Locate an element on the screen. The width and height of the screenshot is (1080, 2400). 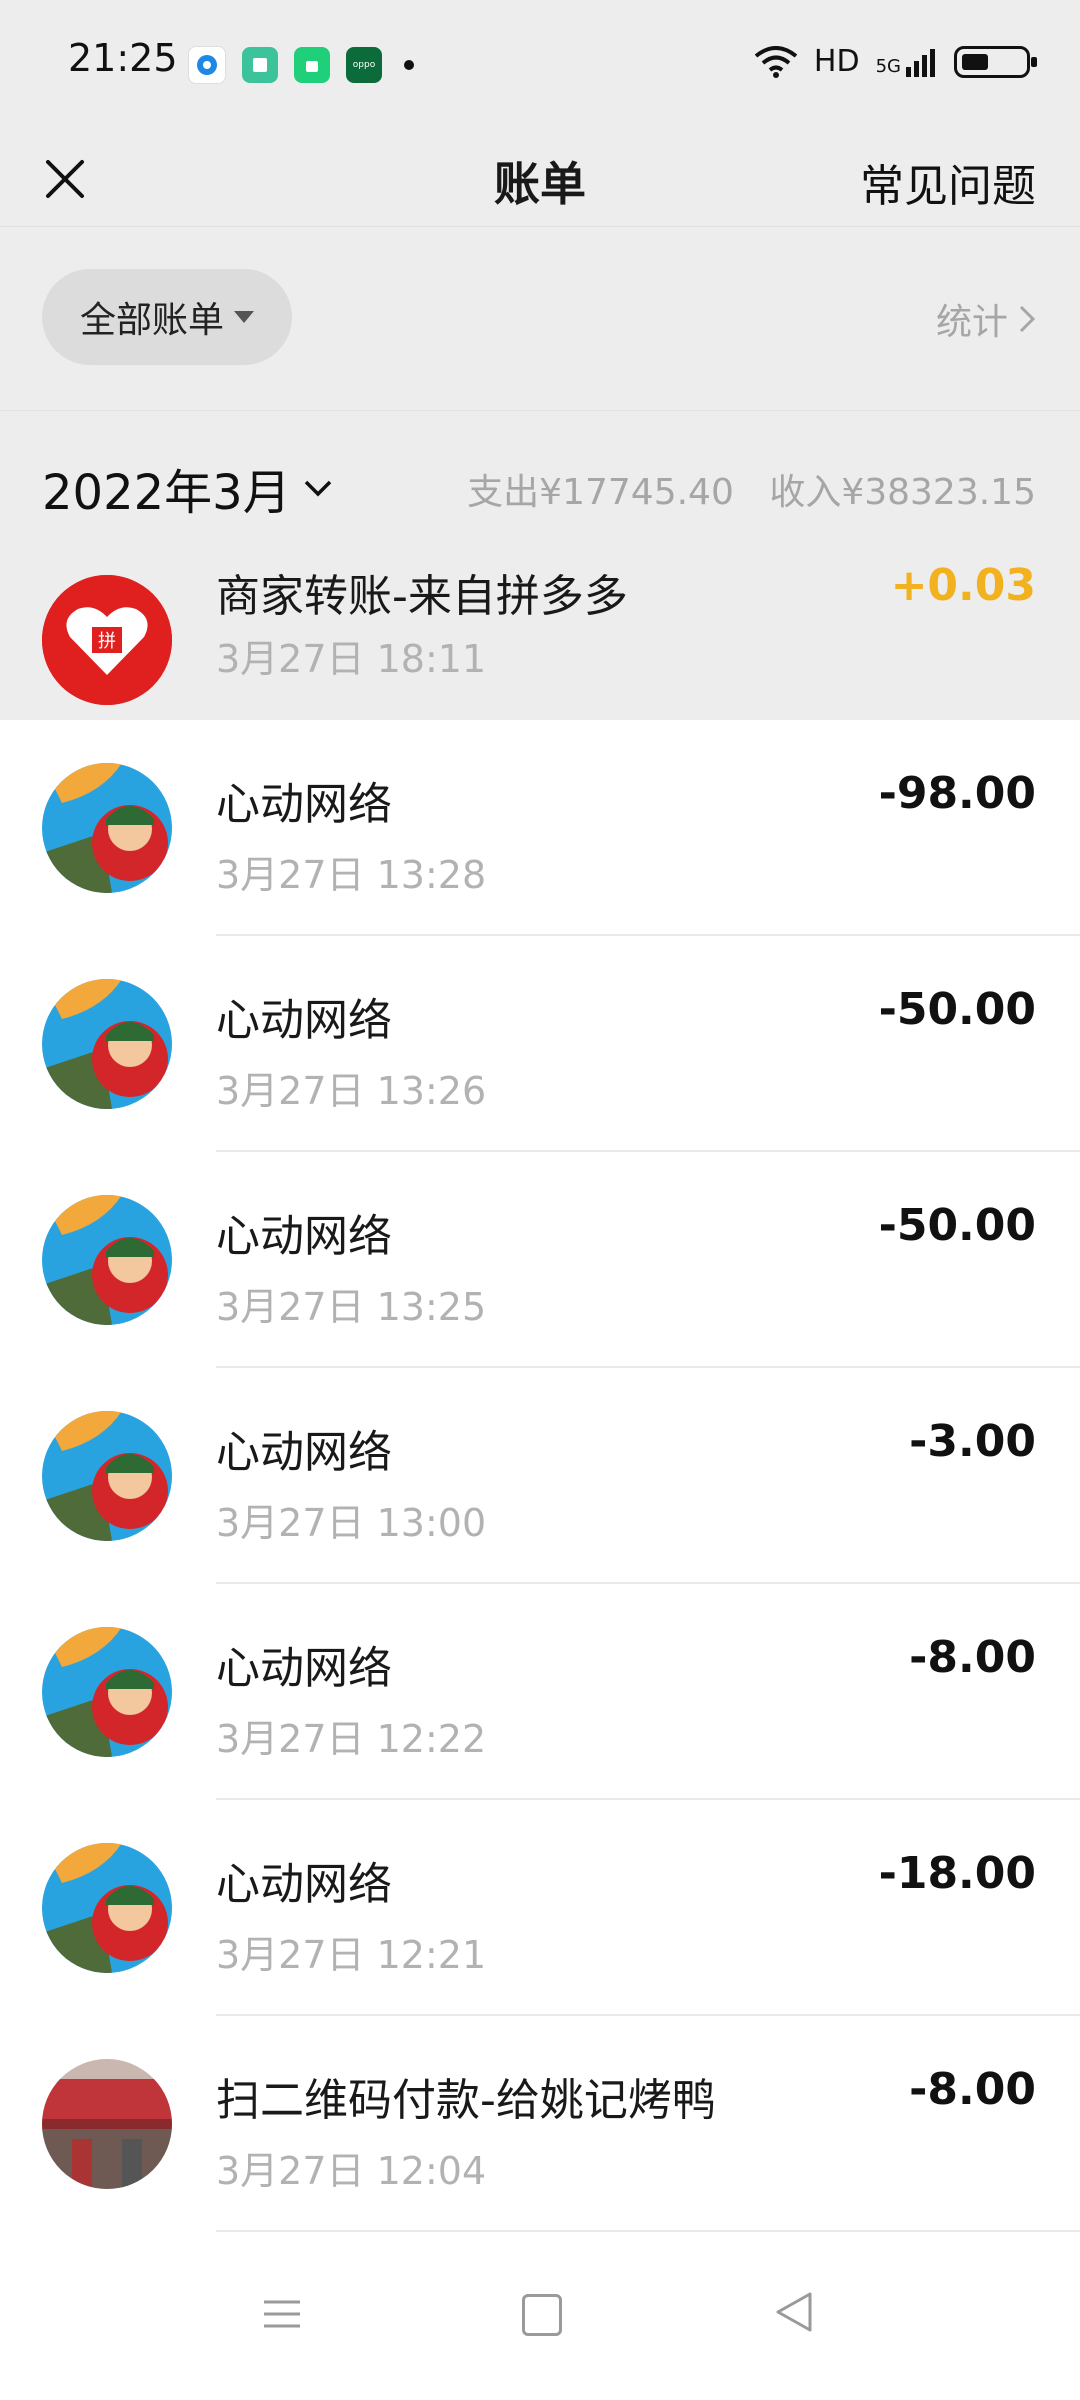
month-income: 收入¥38323.15 is located at coordinates (902, 492).